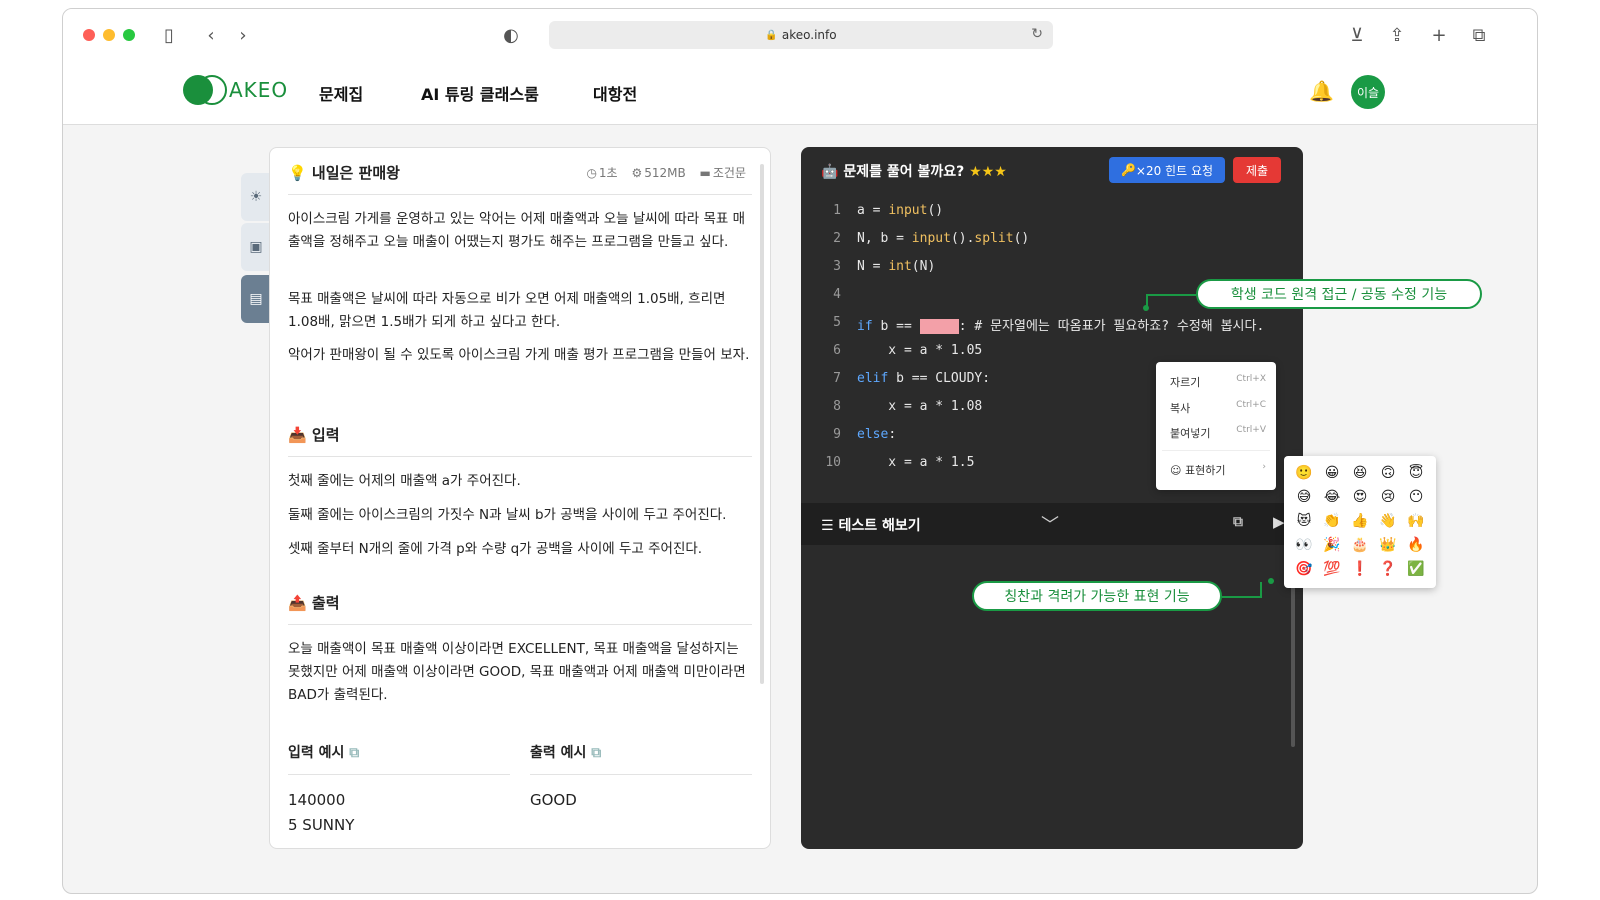 This screenshot has width=1600, height=900. What do you see at coordinates (1388, 521) in the screenshot?
I see `emoji-option: 👋` at bounding box center [1388, 521].